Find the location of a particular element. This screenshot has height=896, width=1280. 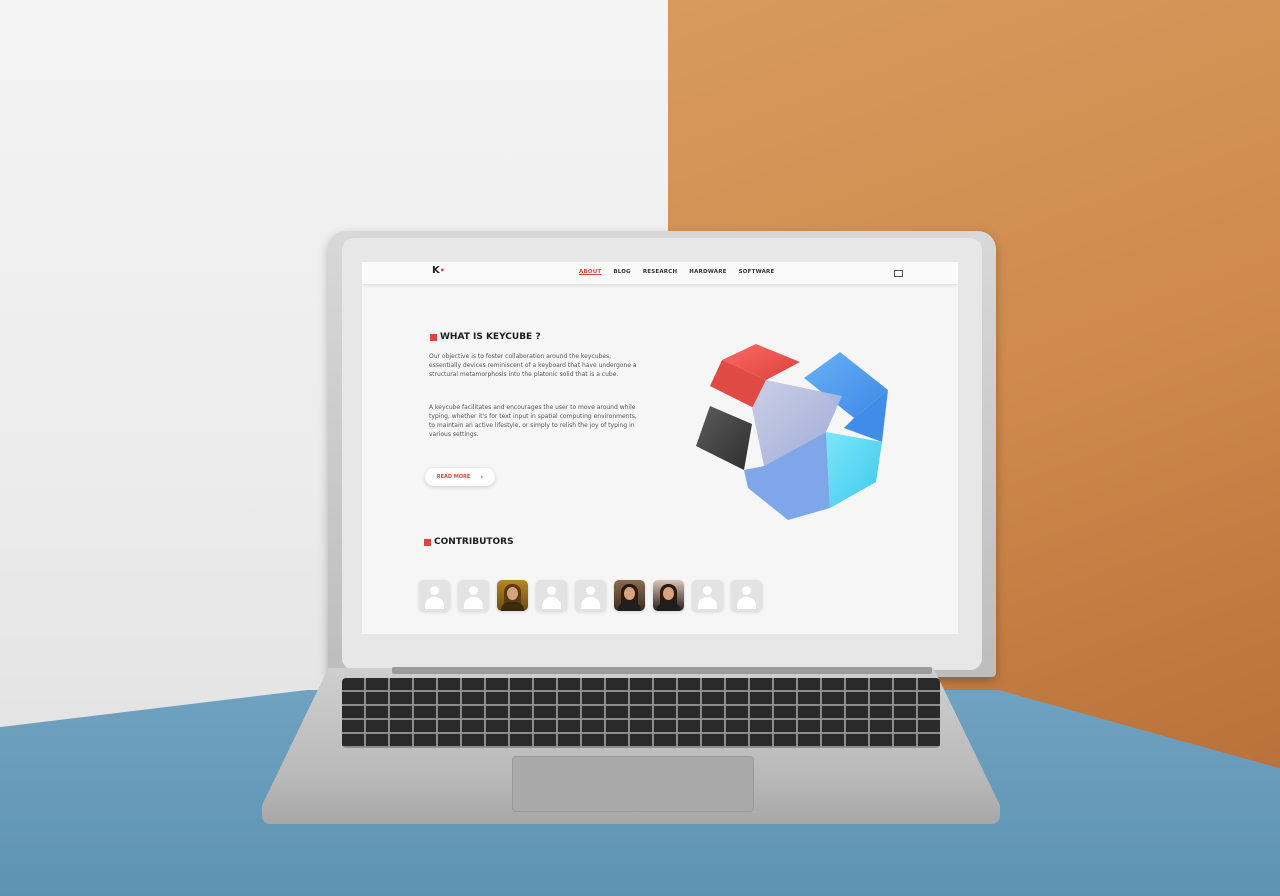

laptop-hinge is located at coordinates (662, 670).